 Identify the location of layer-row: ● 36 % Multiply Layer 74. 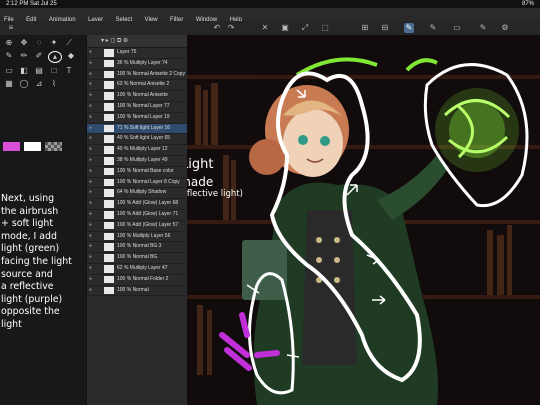
(137, 64).